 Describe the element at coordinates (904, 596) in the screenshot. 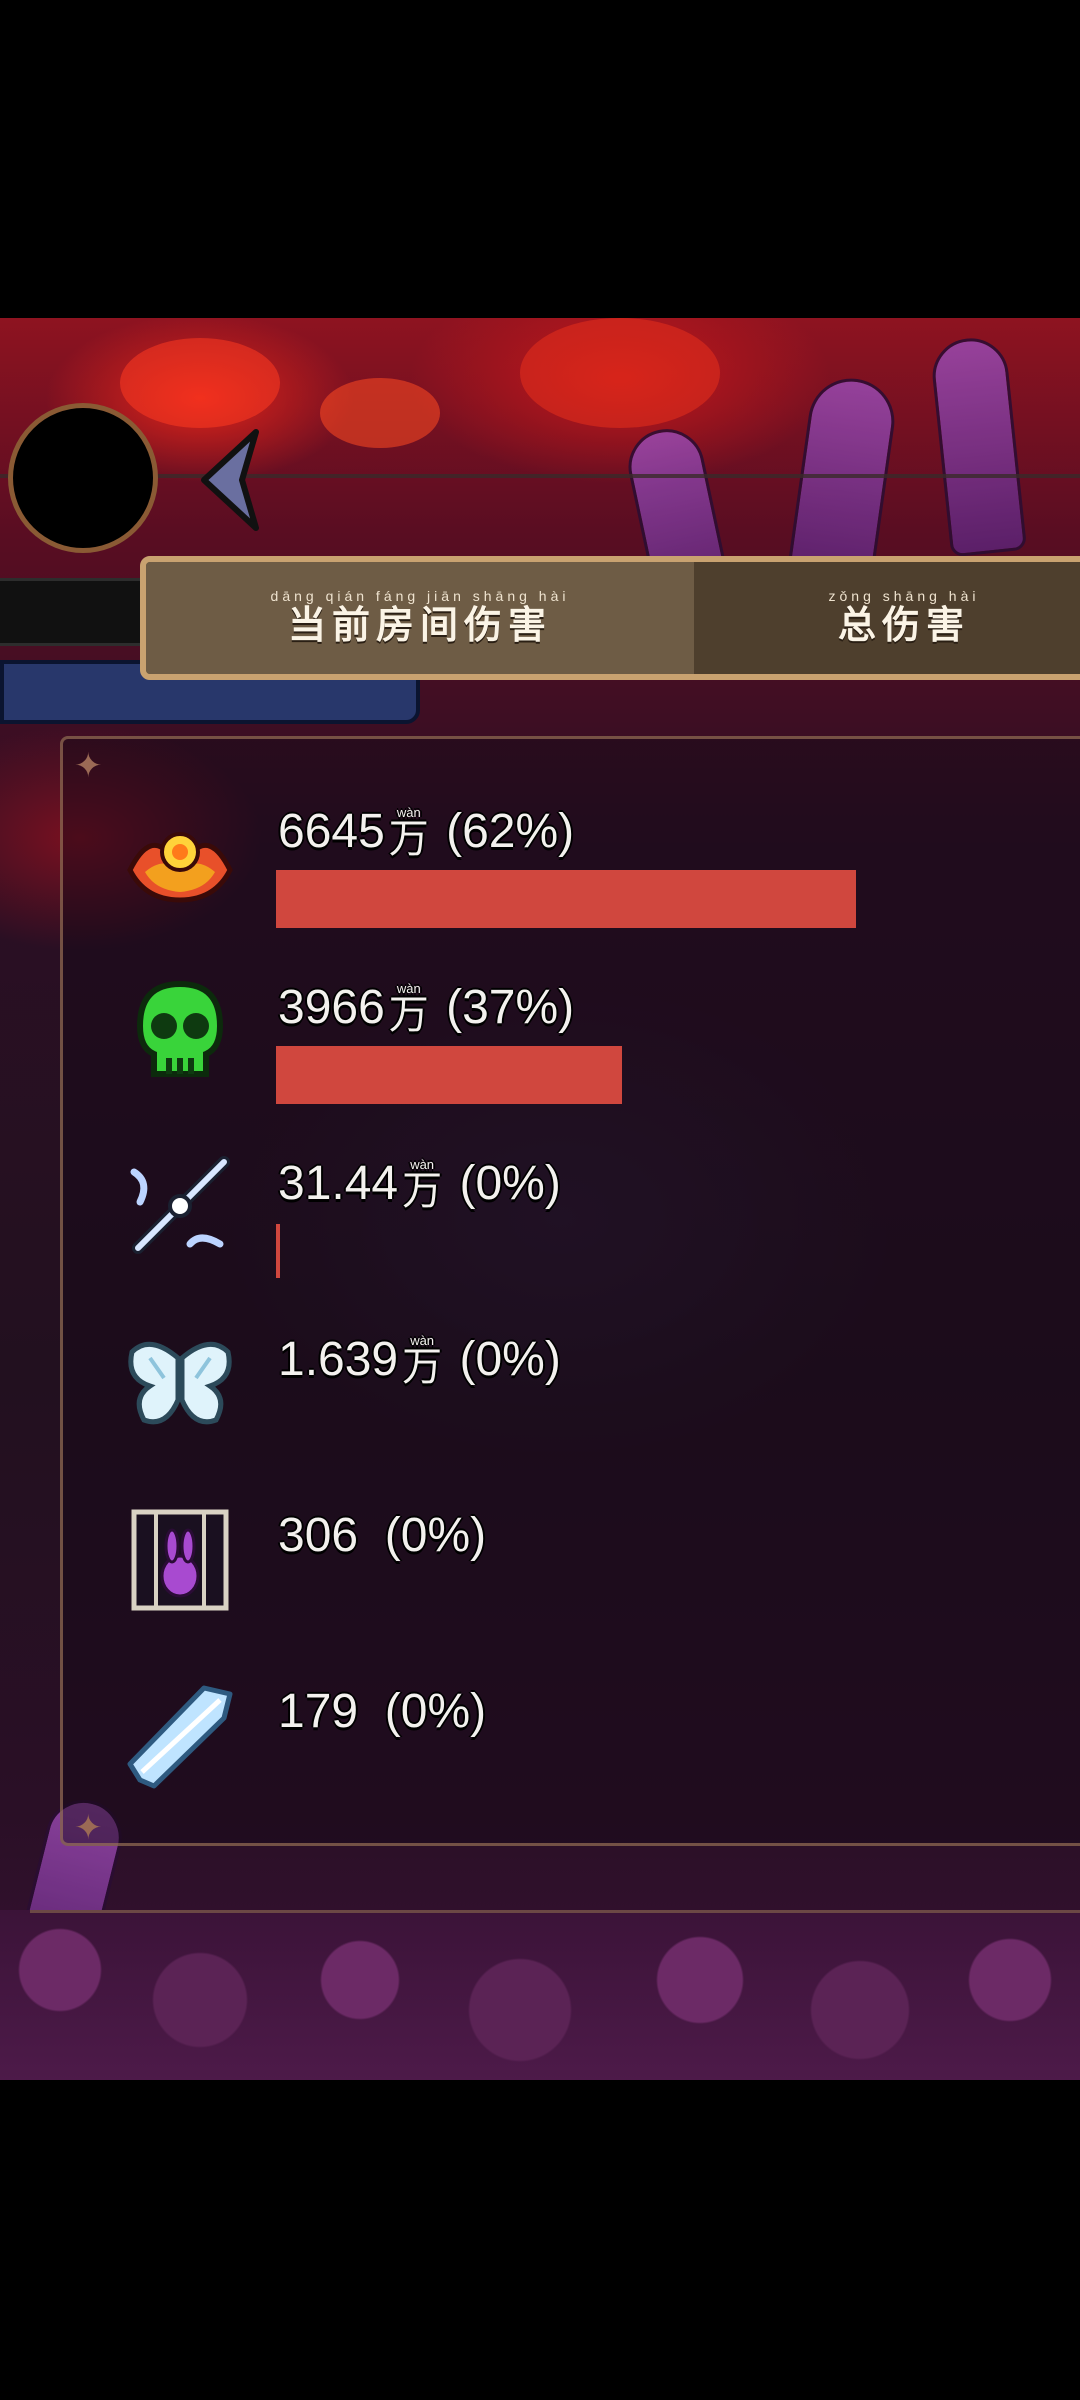

I see `tab-pinyin: zǒng shāng hài` at that location.